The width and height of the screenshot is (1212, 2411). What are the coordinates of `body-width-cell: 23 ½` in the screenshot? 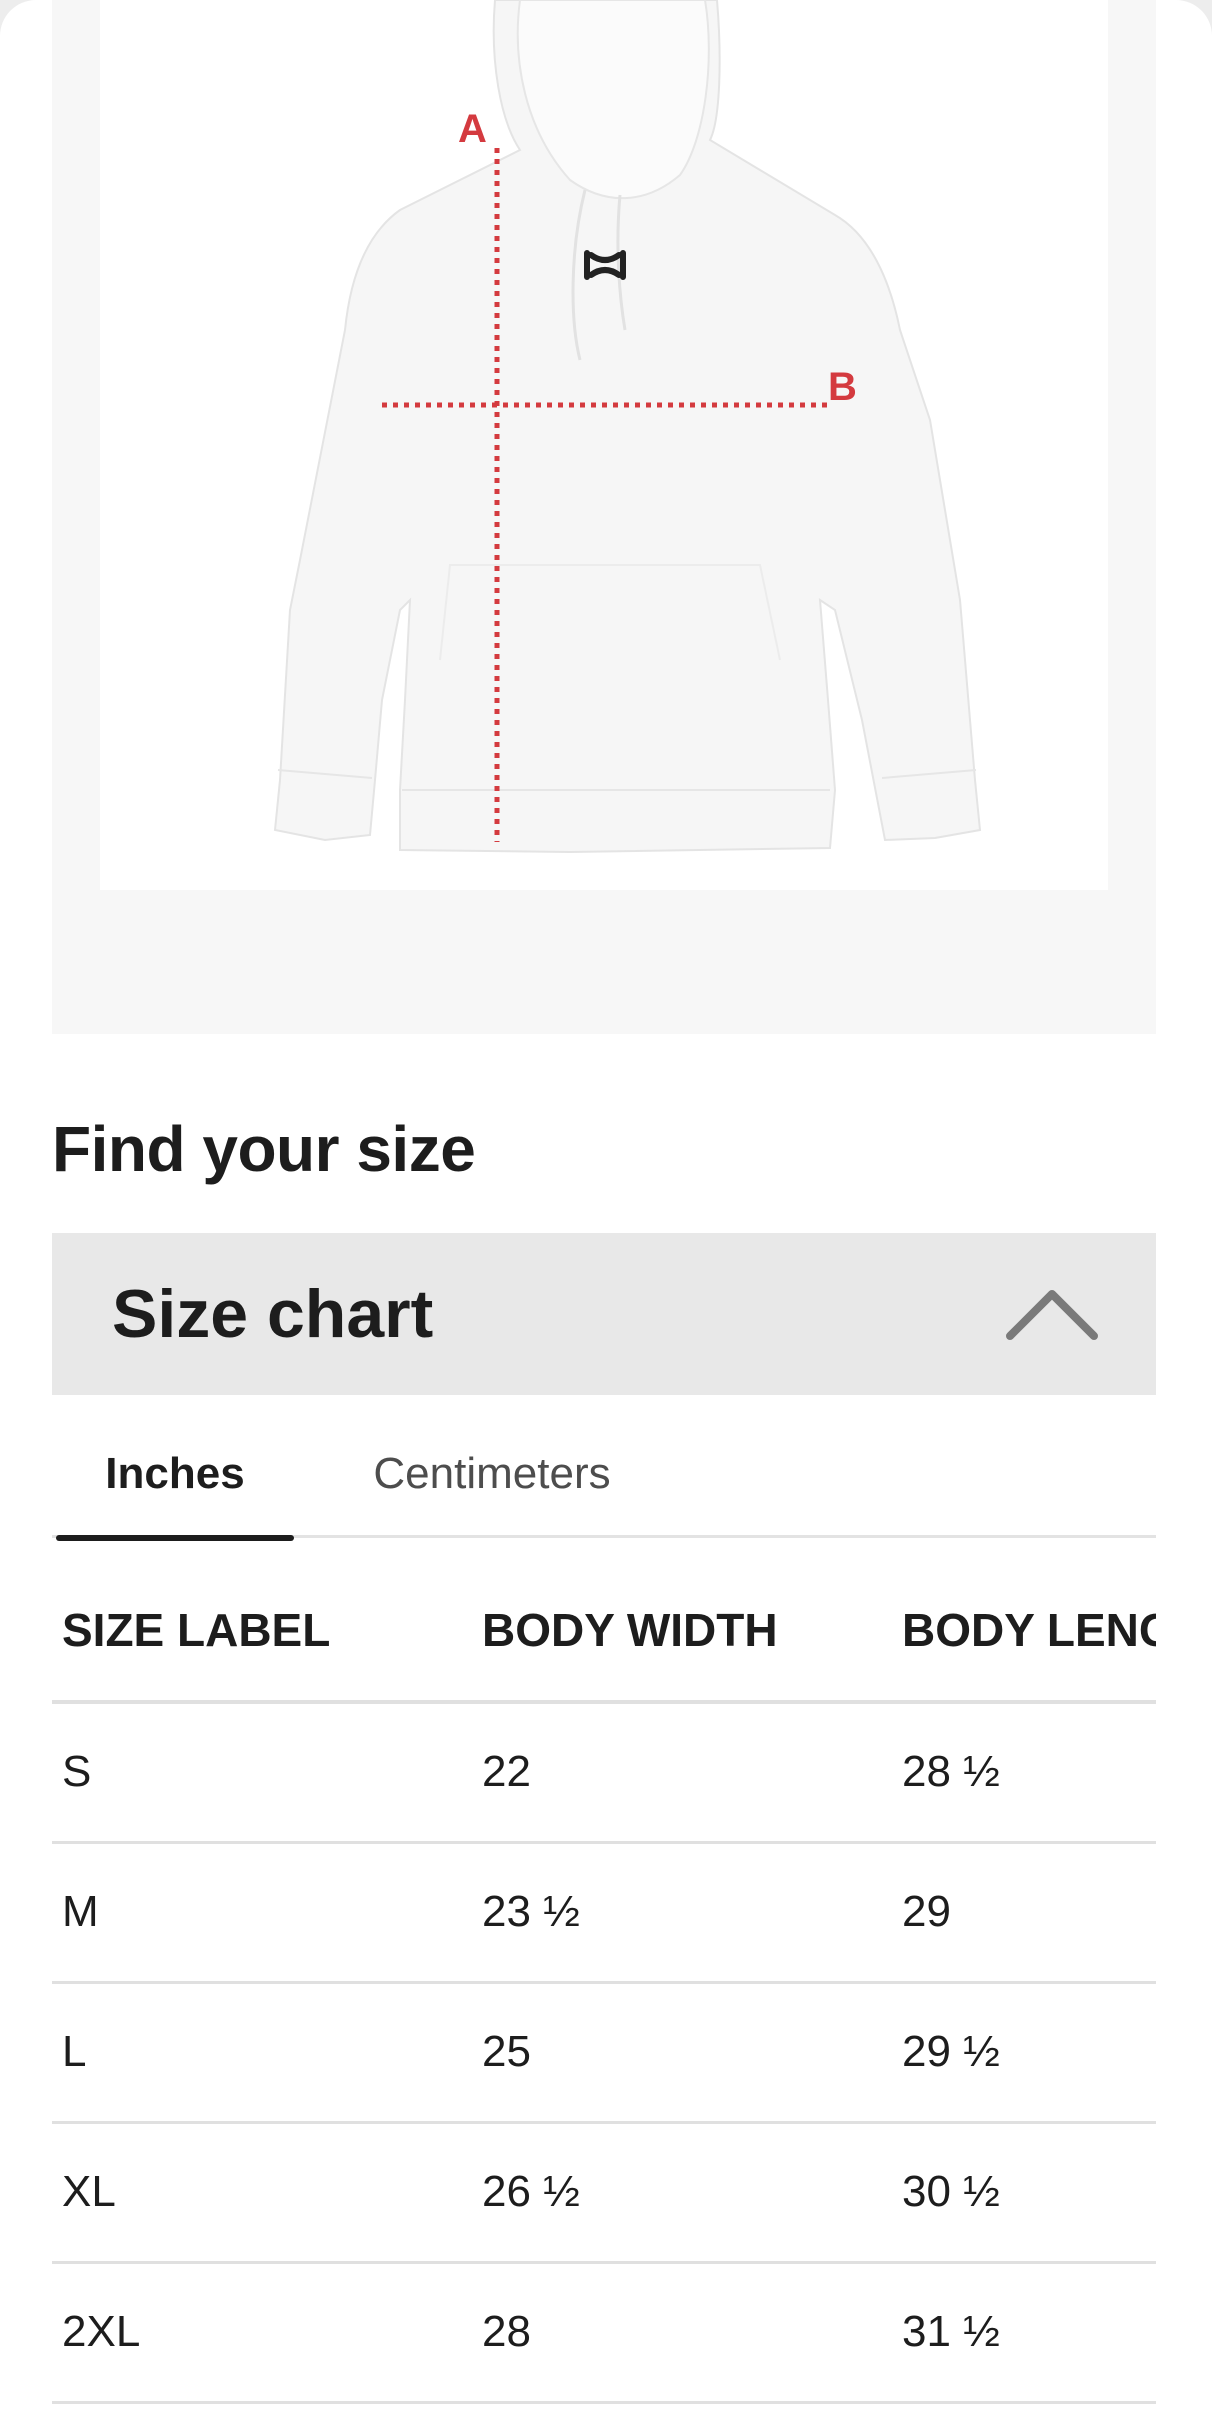 It's located at (682, 1913).